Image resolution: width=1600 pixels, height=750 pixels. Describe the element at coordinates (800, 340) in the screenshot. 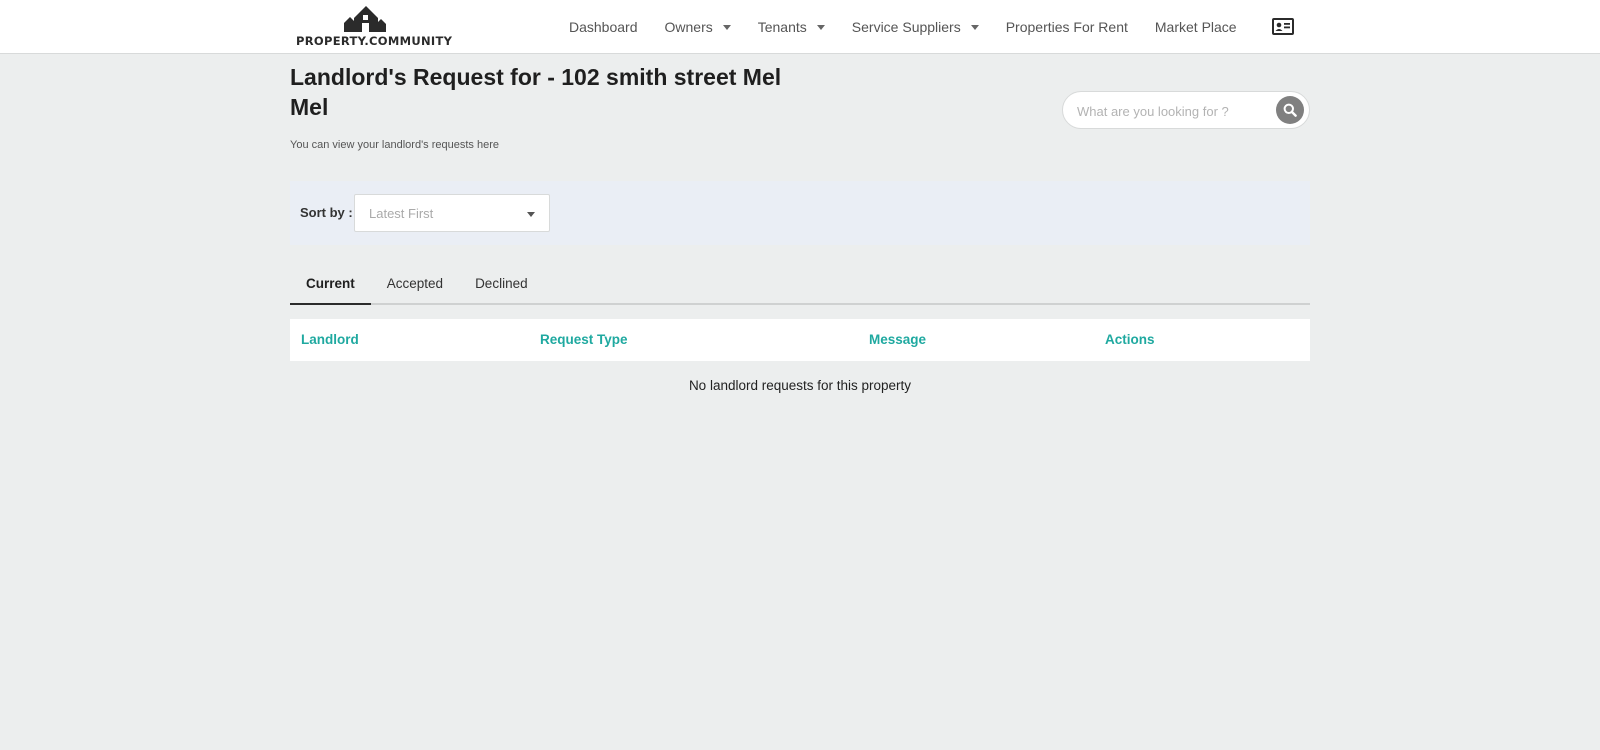

I see `requests-table-header: Landlord Request Type Message Actions` at that location.